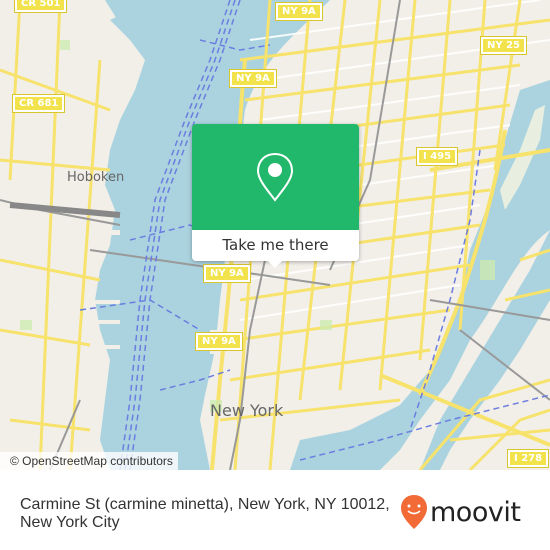  What do you see at coordinates (40, 6) in the screenshot?
I see `route-shield: CR 501` at bounding box center [40, 6].